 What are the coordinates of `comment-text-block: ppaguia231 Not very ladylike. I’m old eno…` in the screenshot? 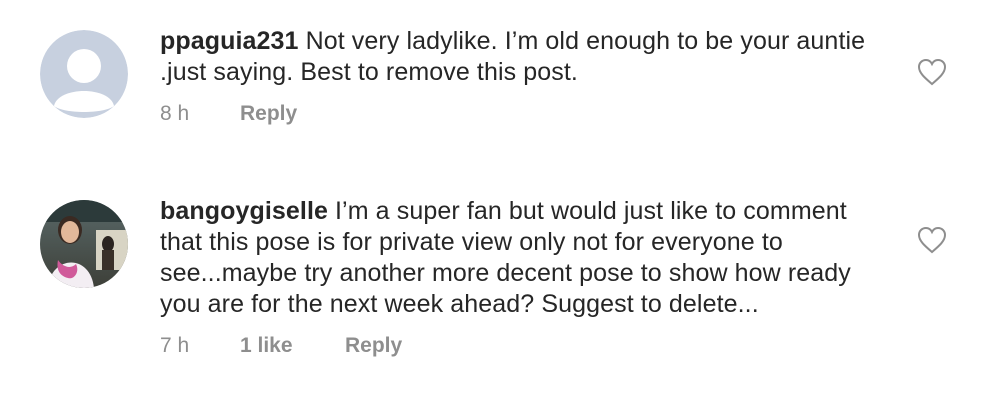 It's located at (525, 57).